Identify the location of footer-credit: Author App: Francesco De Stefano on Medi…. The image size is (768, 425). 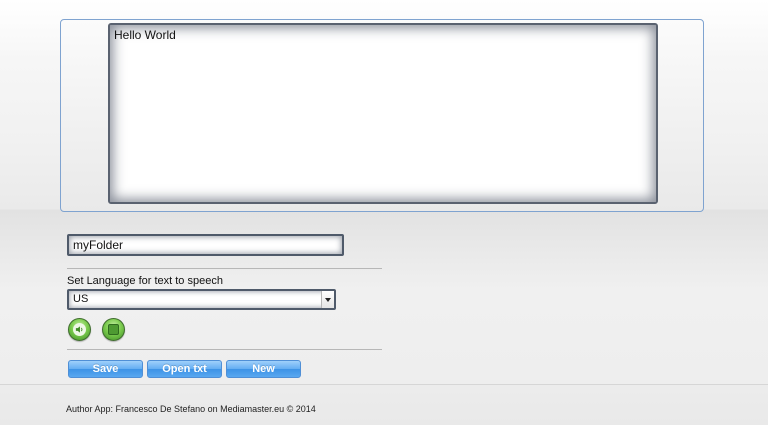
(191, 409).